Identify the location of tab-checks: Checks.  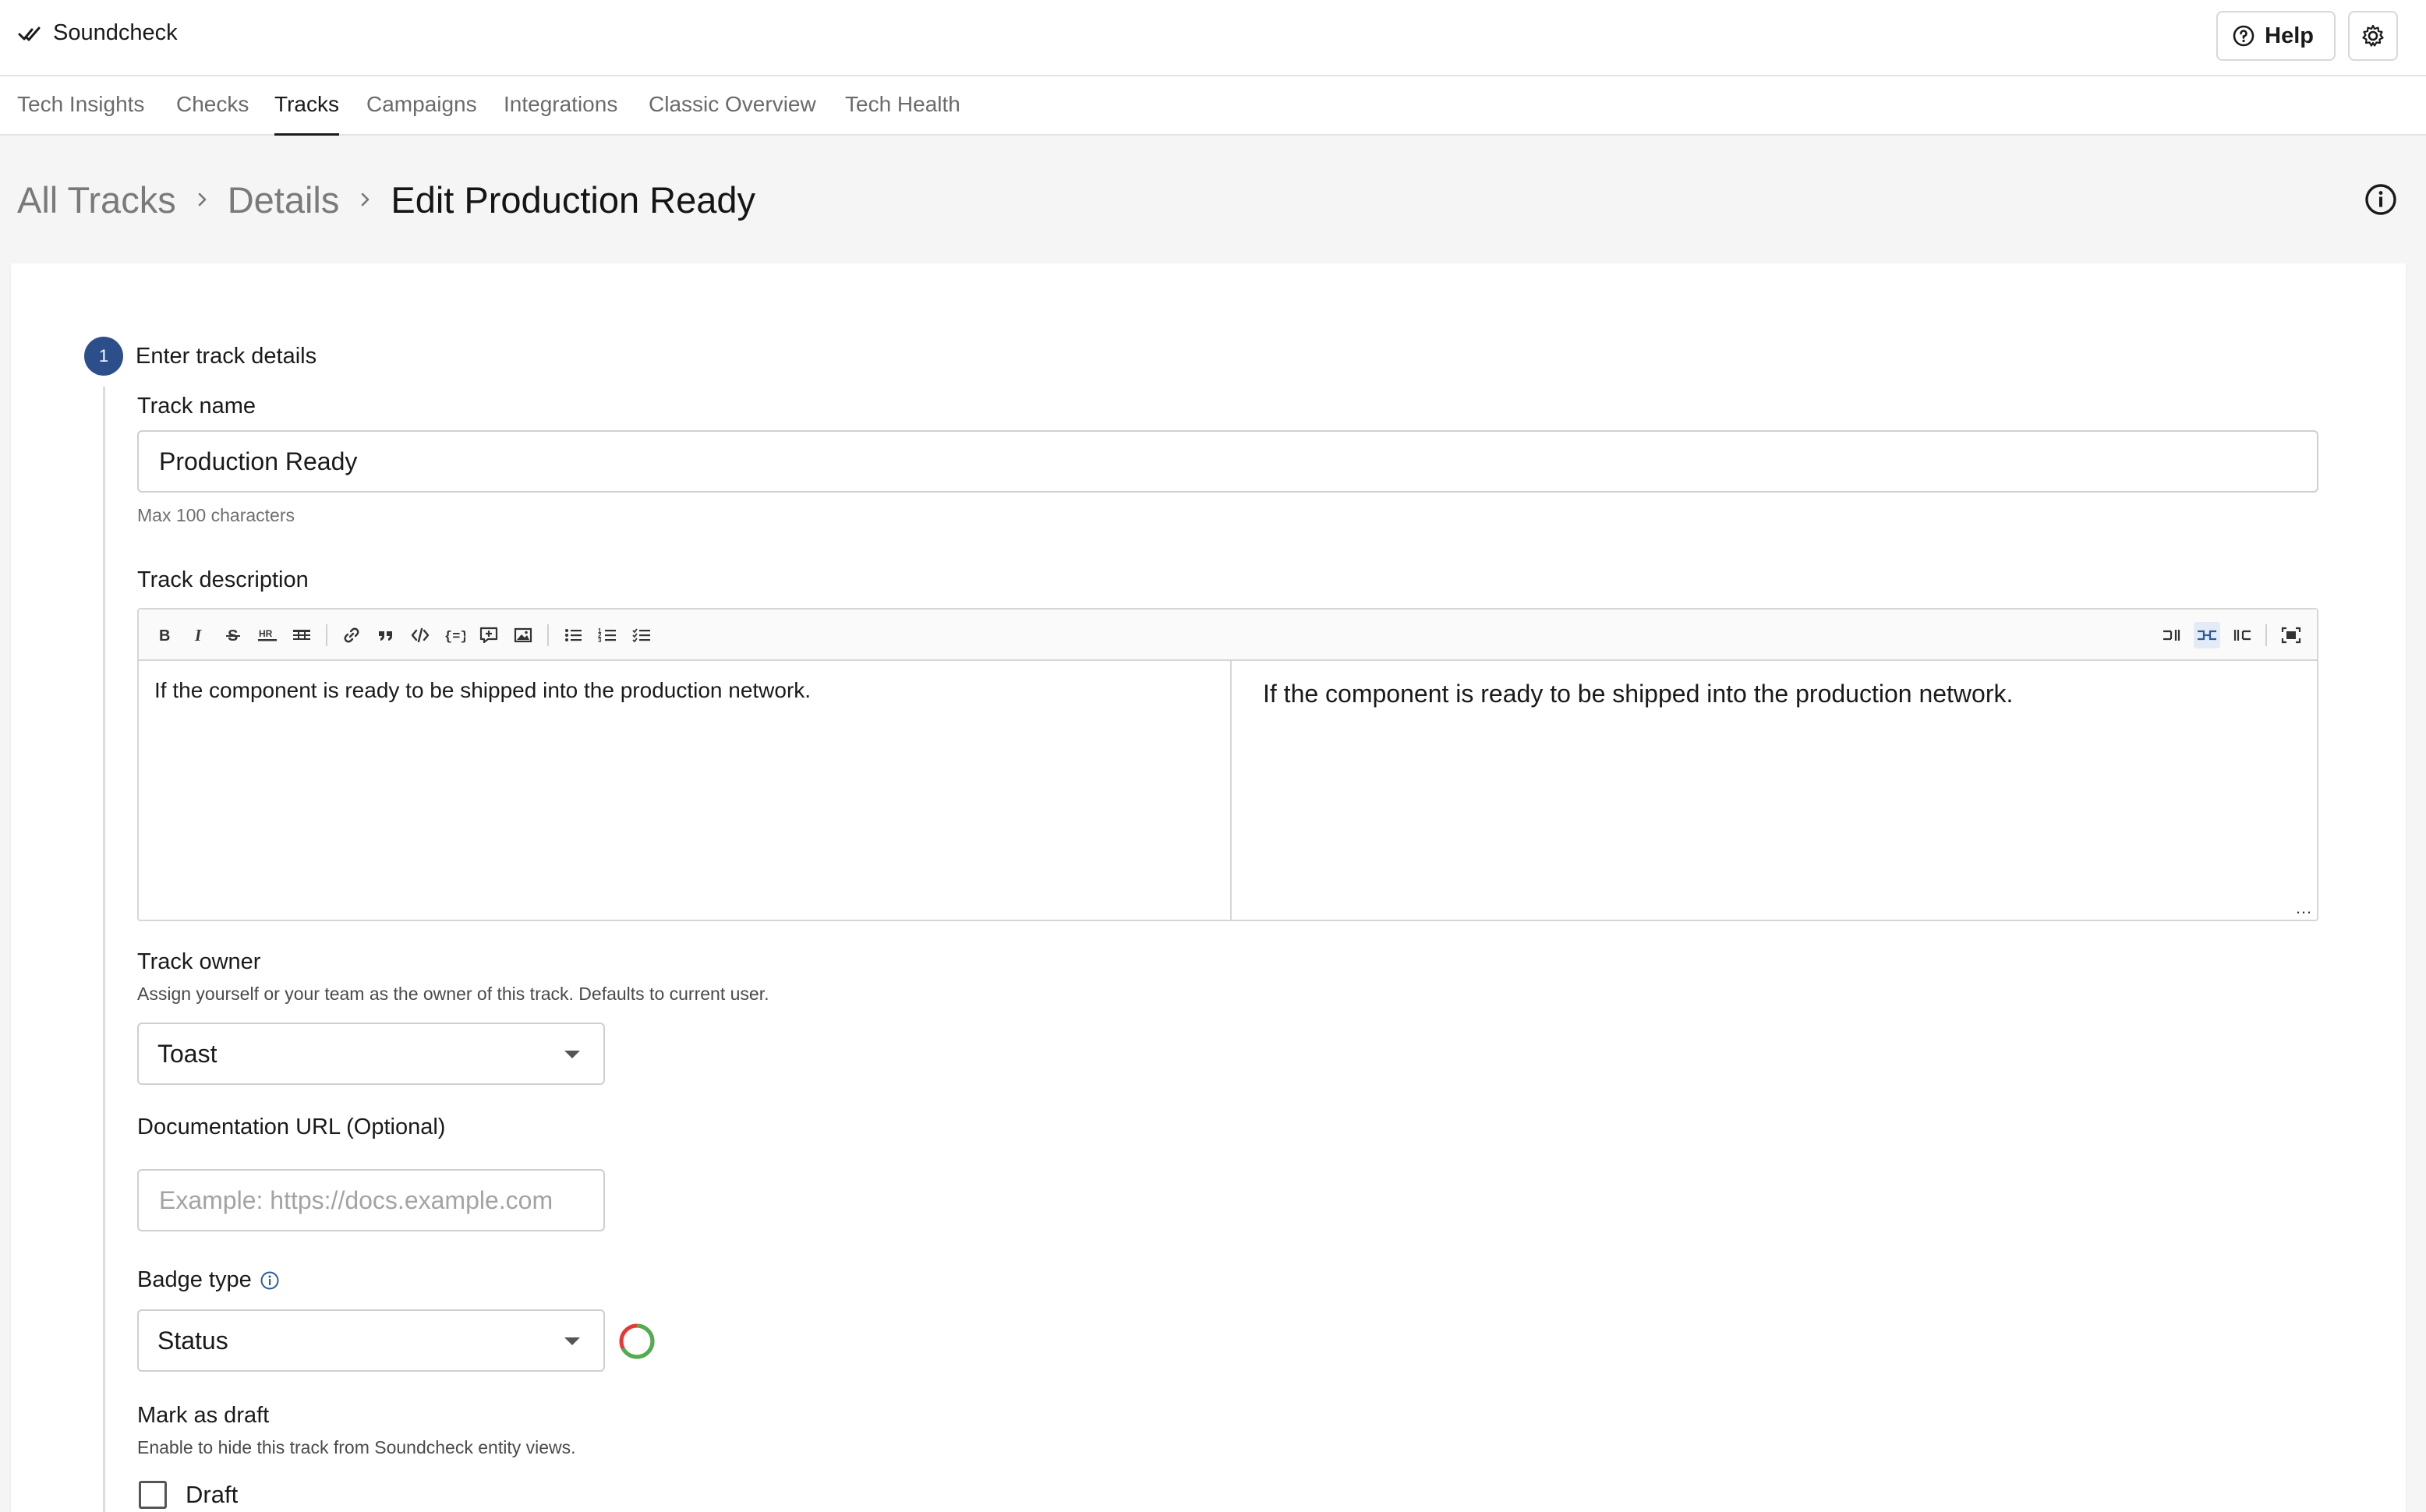
(212, 114).